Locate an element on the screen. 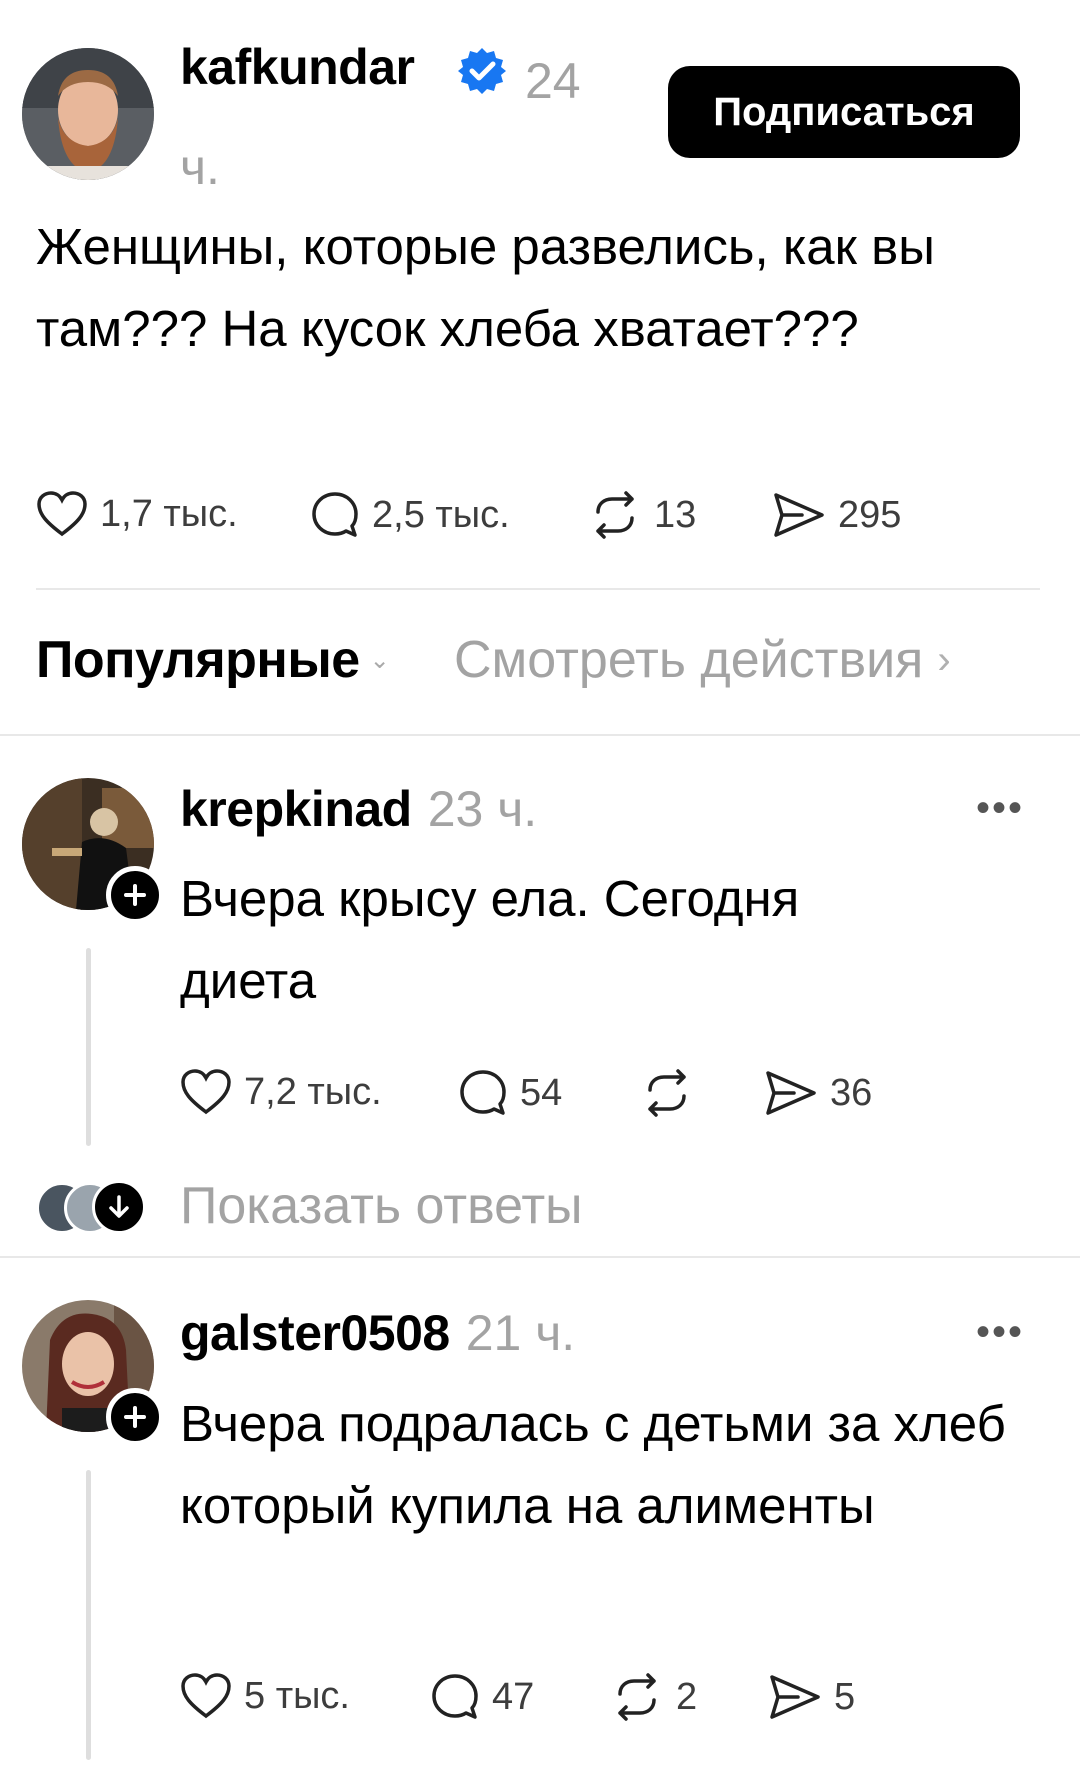  comment-header: galster0508 21 ч. is located at coordinates (377, 1333).